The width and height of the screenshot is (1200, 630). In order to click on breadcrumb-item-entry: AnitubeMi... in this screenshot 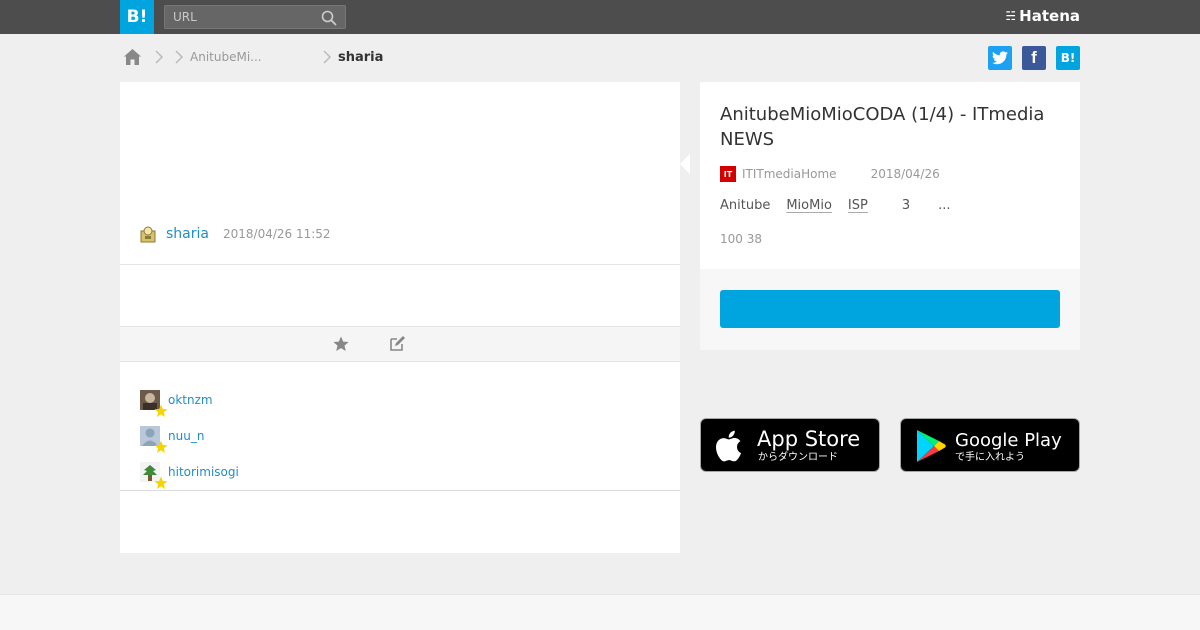, I will do `click(256, 57)`.